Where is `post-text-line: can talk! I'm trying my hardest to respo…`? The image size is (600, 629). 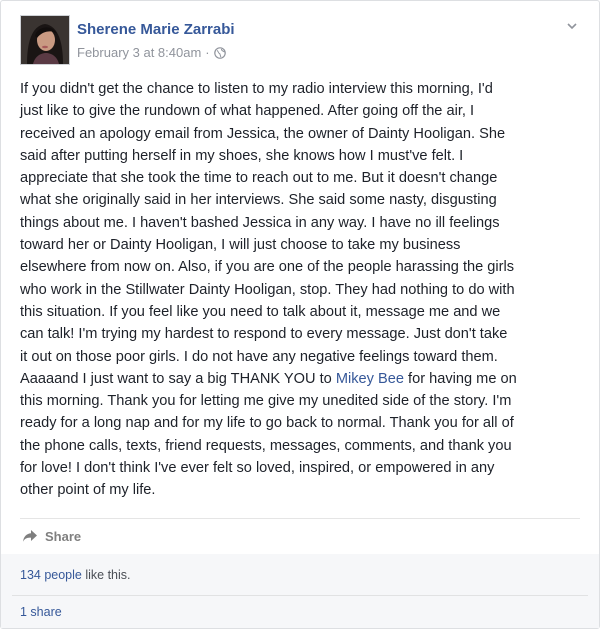
post-text-line: can talk! I'm trying my hardest to respo… is located at coordinates (264, 334).